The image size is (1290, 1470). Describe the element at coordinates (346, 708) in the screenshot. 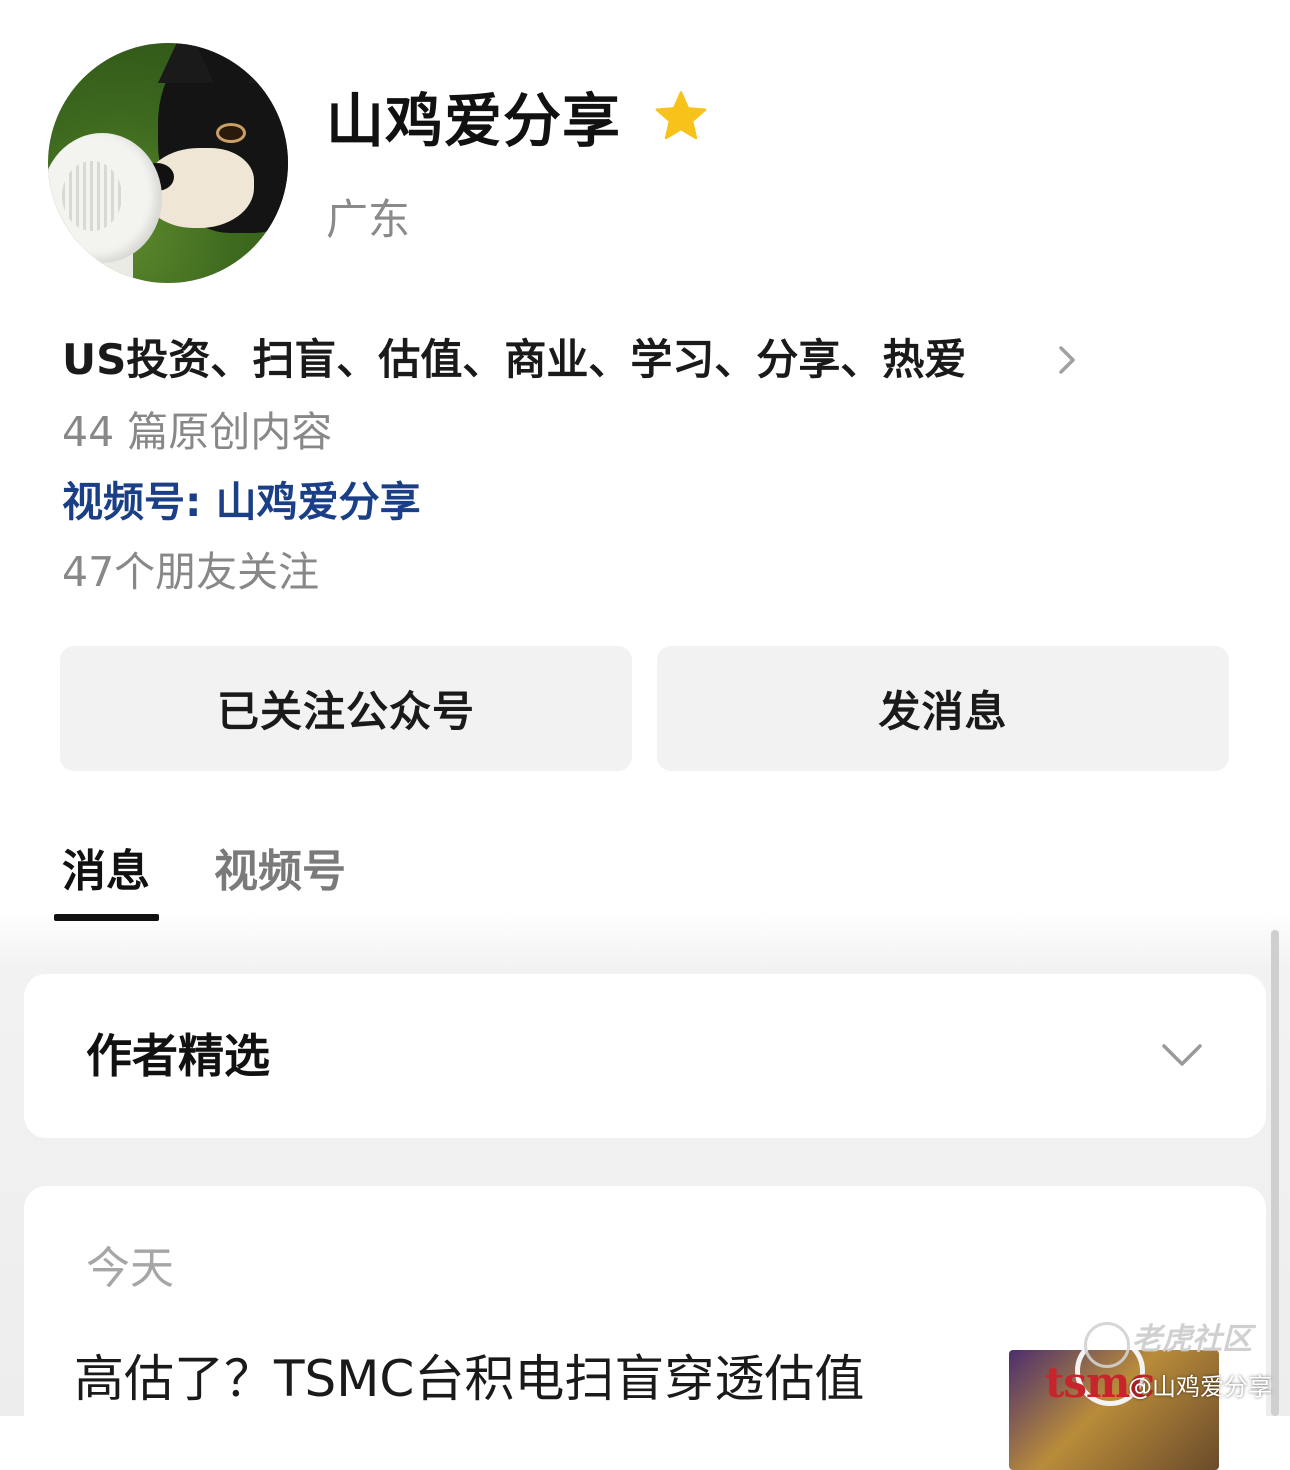

I see `followed-button: 已关注公众号` at that location.